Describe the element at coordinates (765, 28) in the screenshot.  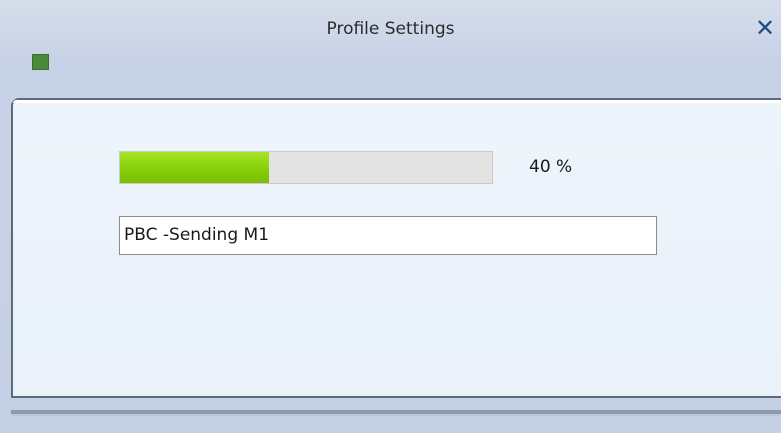
I see `close-icon: ✕` at that location.